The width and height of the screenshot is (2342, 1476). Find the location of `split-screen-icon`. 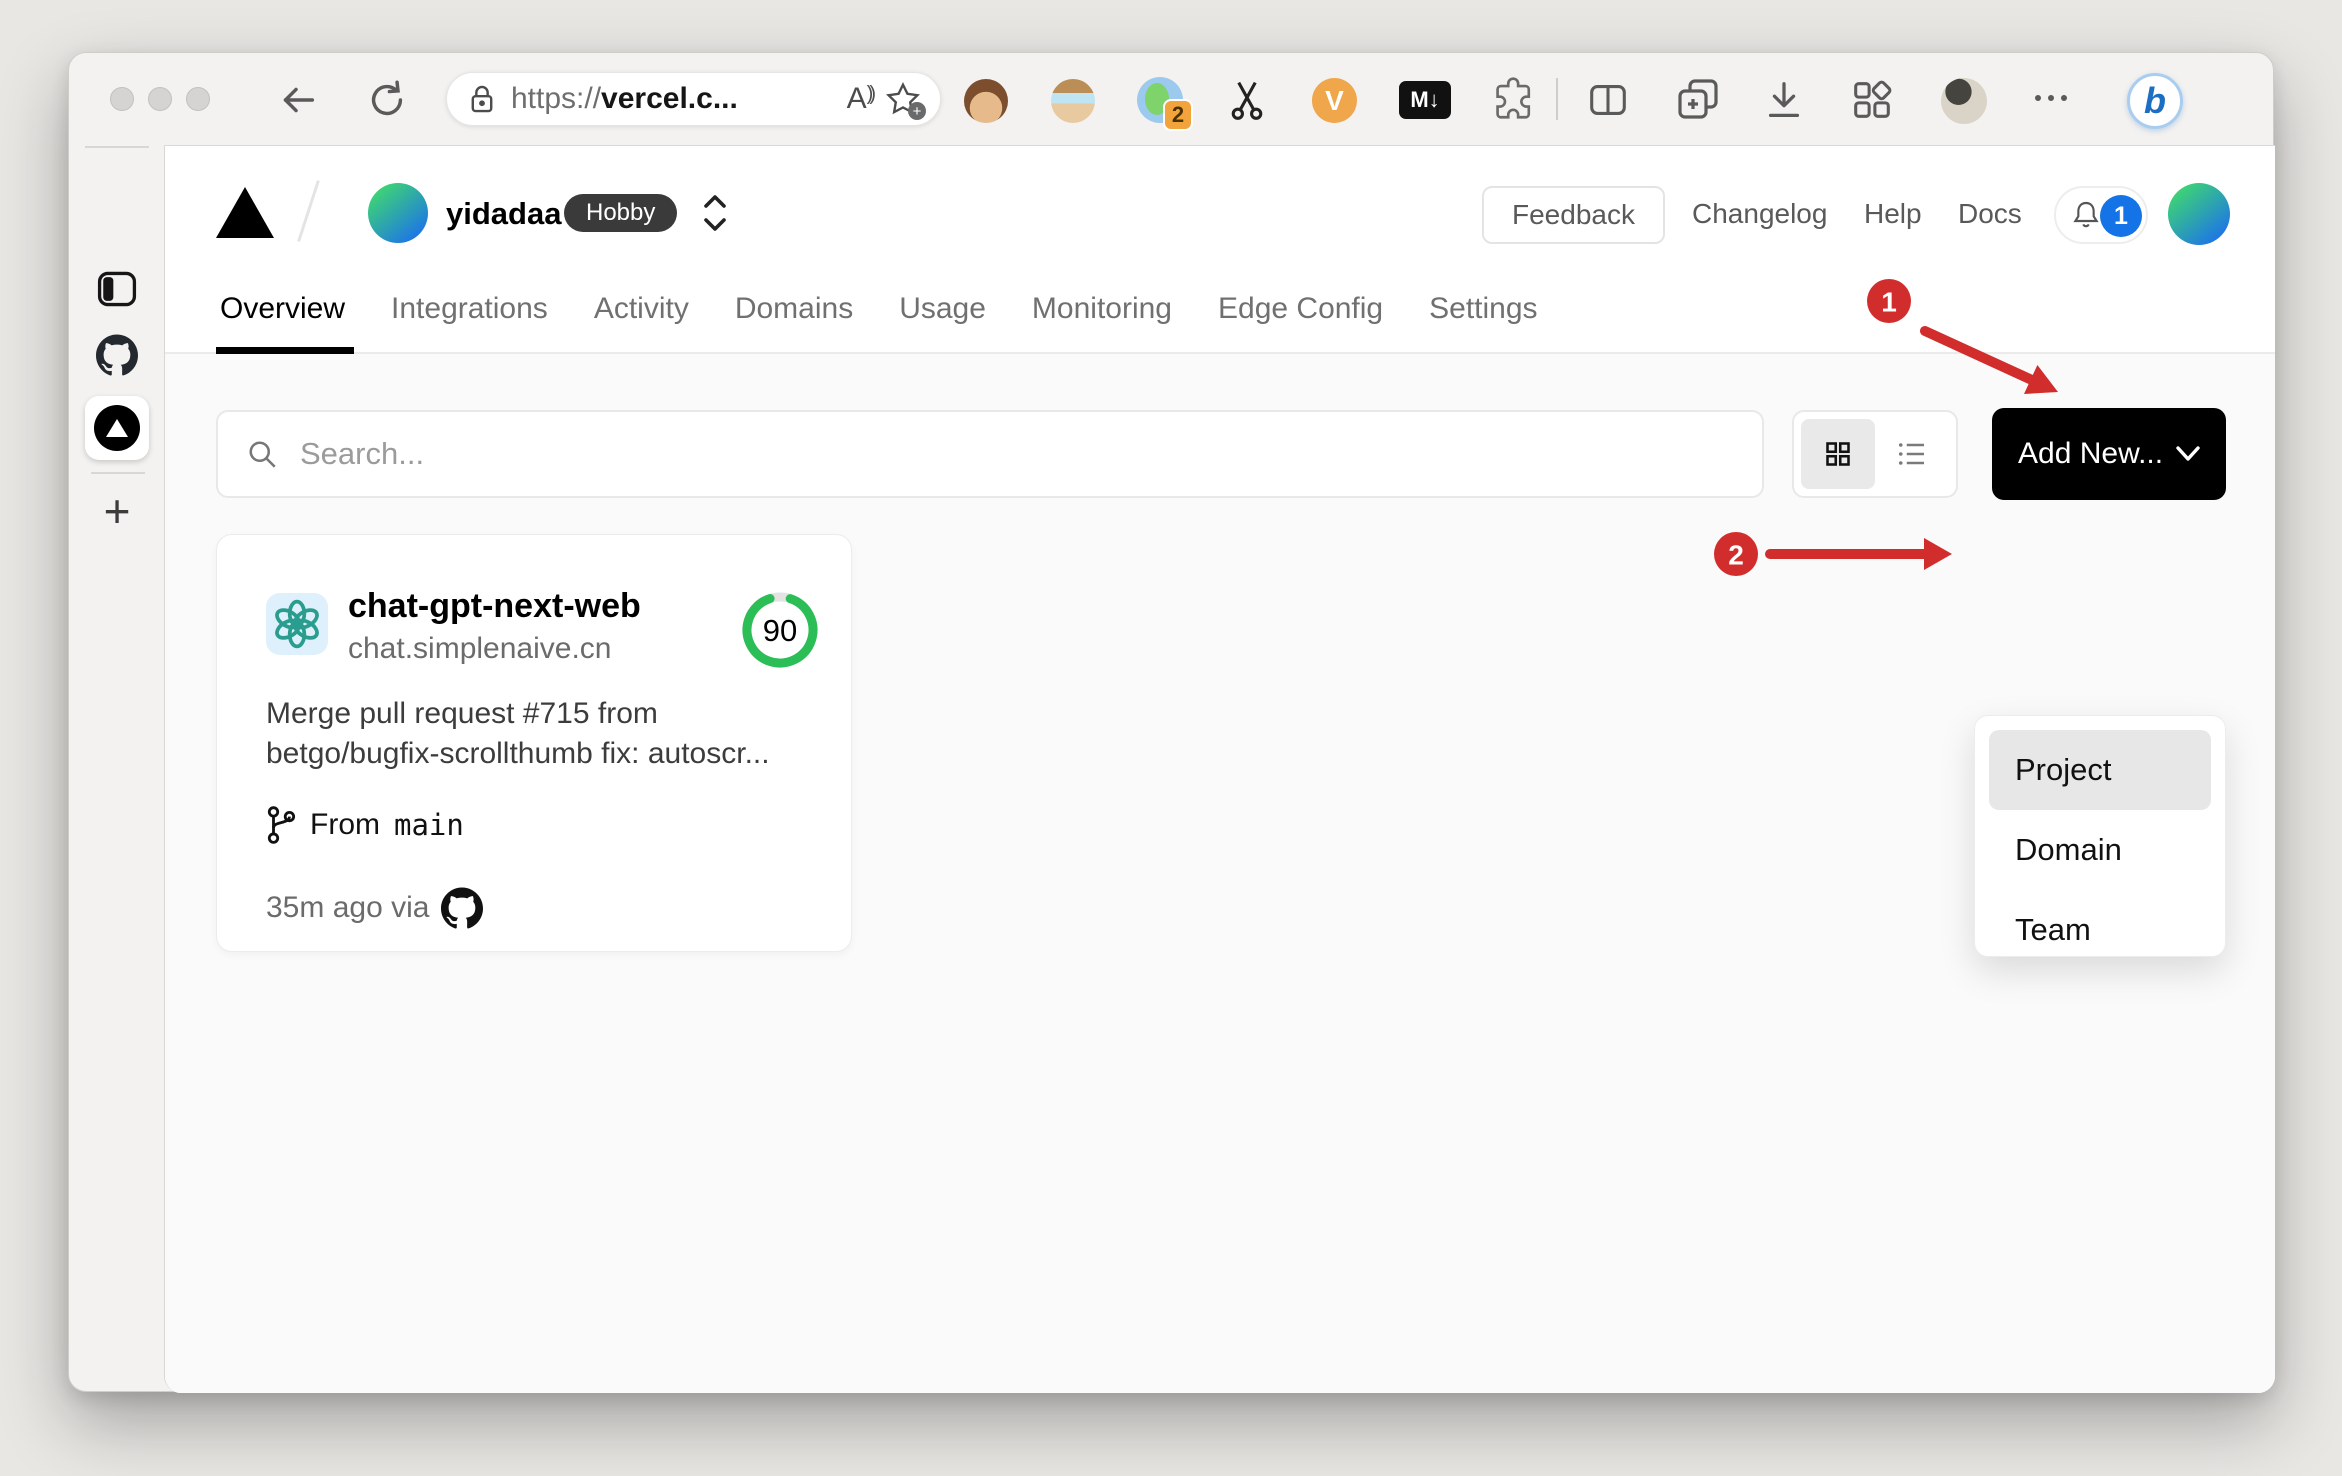

split-screen-icon is located at coordinates (1608, 100).